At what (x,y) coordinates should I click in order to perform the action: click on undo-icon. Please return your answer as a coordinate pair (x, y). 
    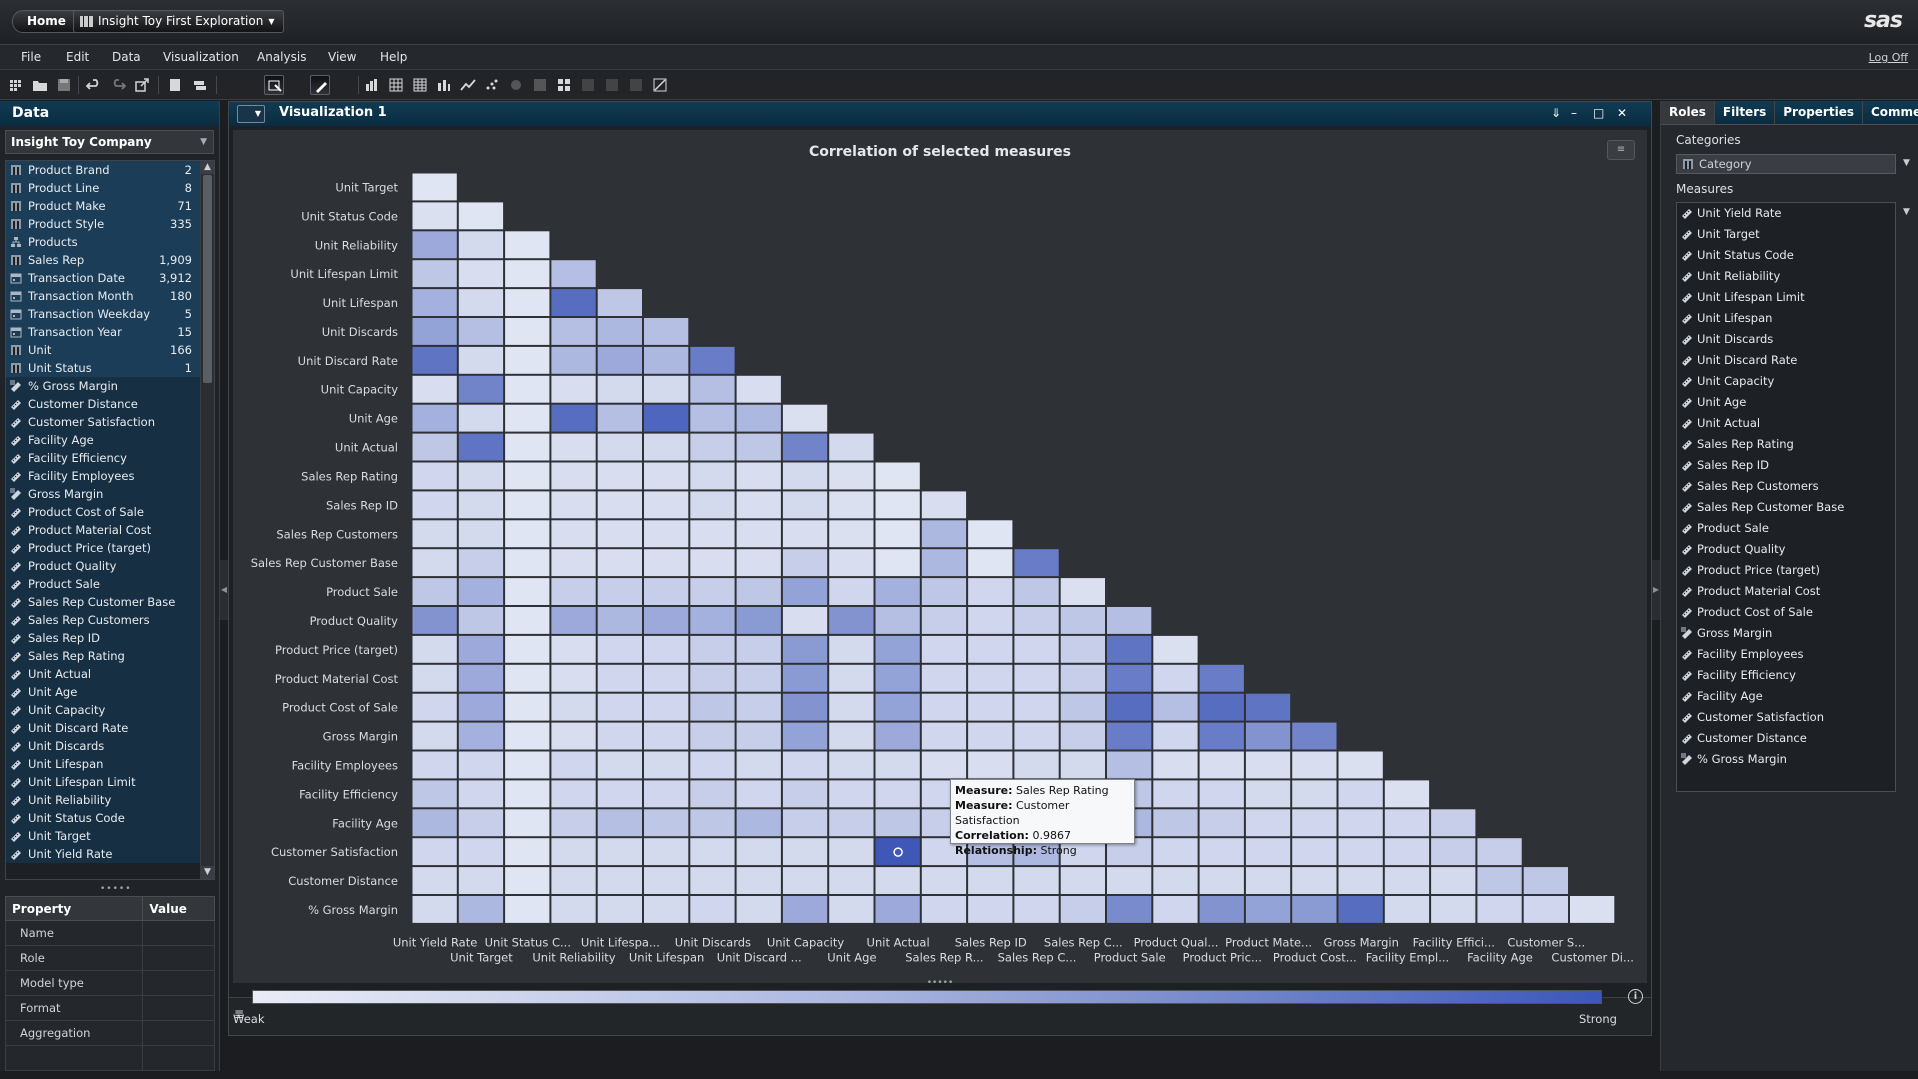
    Looking at the image, I should click on (94, 85).